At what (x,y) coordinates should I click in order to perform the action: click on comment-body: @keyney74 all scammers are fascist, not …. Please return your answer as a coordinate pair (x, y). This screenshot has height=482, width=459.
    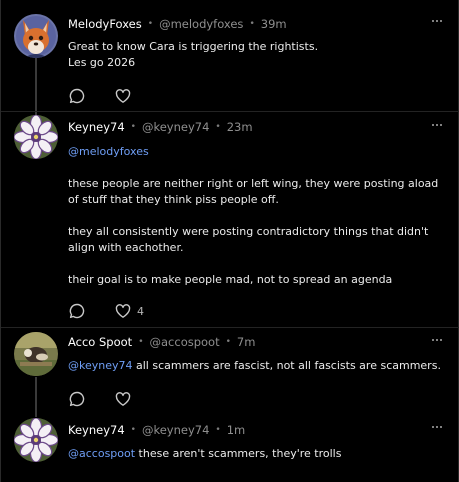
    Looking at the image, I should click on (257, 366).